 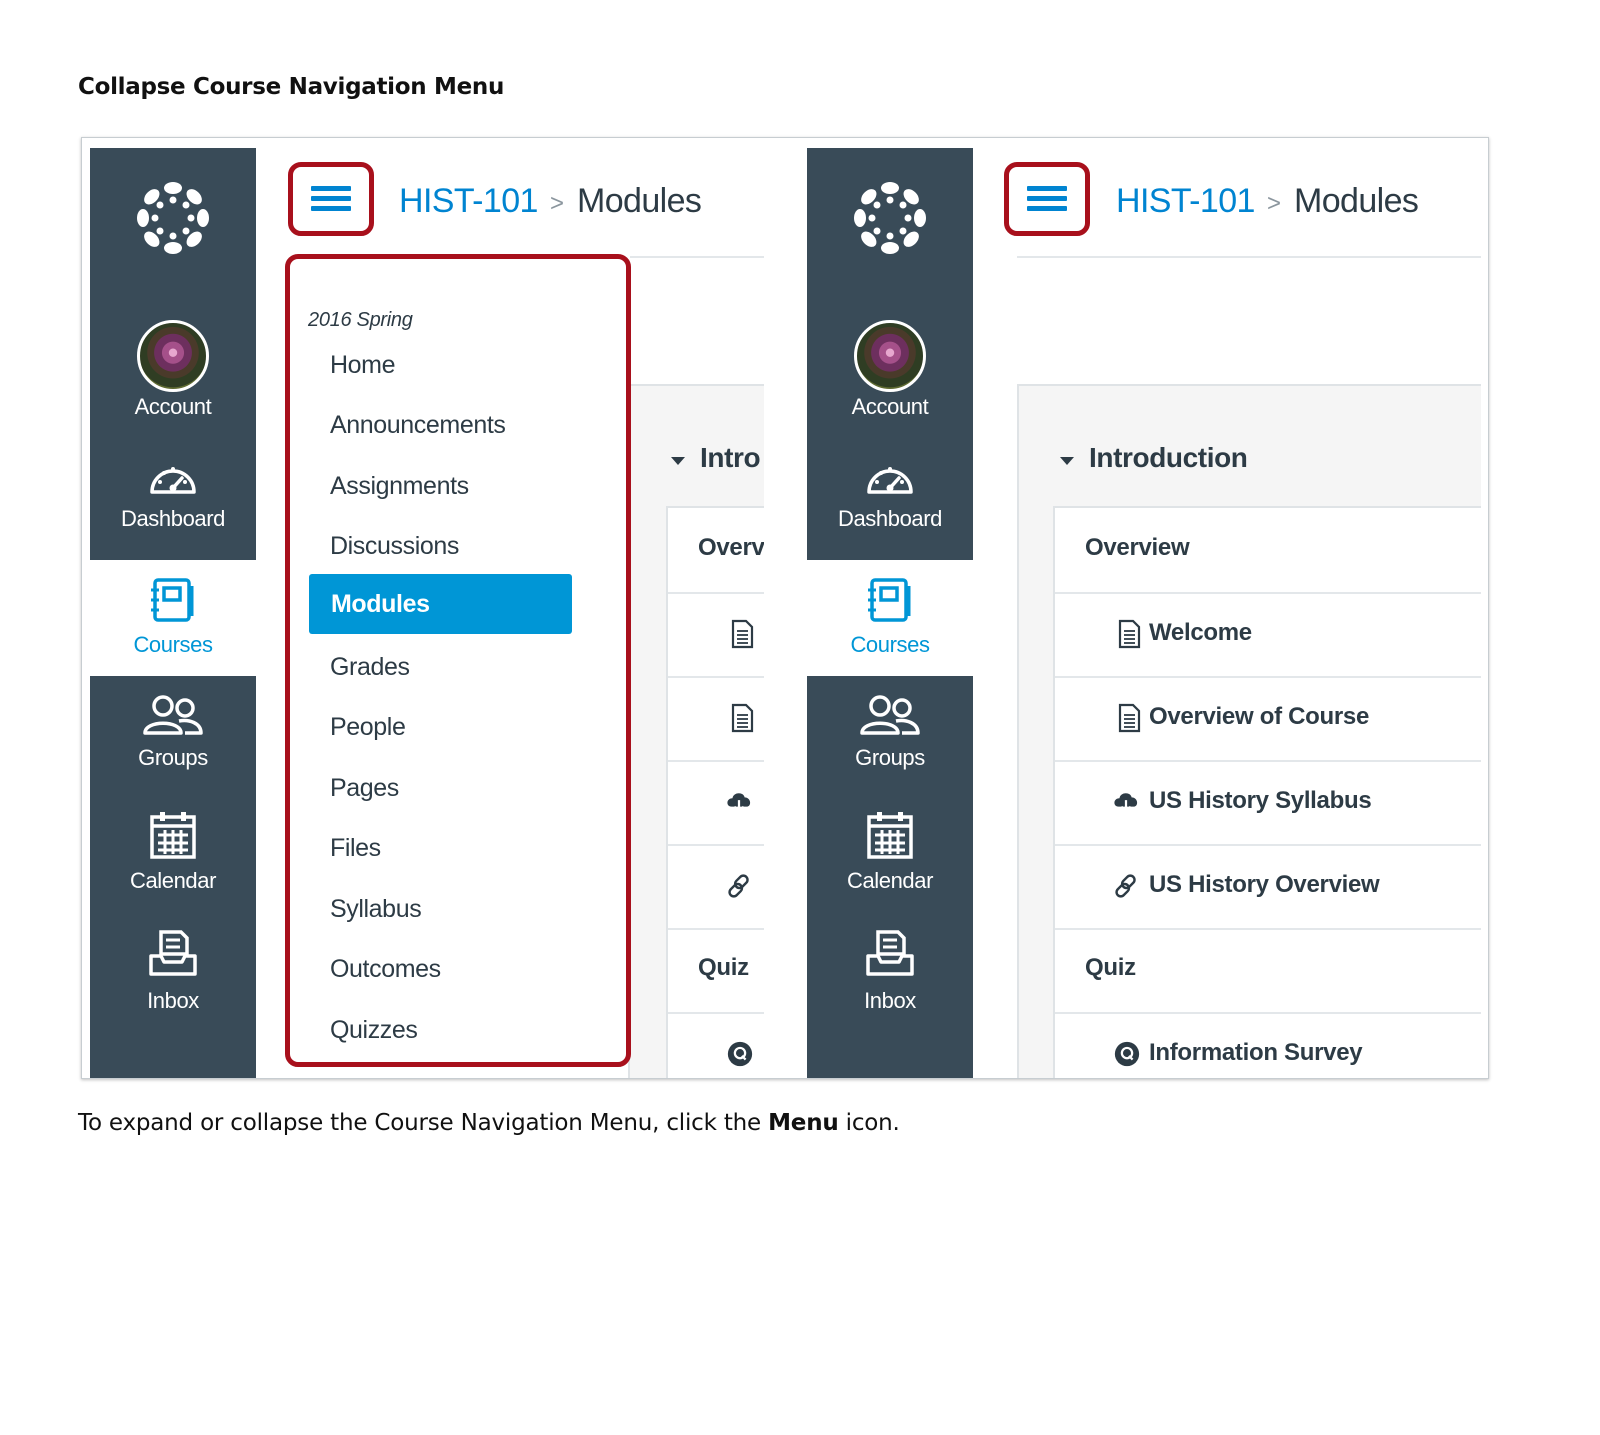 What do you see at coordinates (355, 848) in the screenshot?
I see `course-nav-files: Files` at bounding box center [355, 848].